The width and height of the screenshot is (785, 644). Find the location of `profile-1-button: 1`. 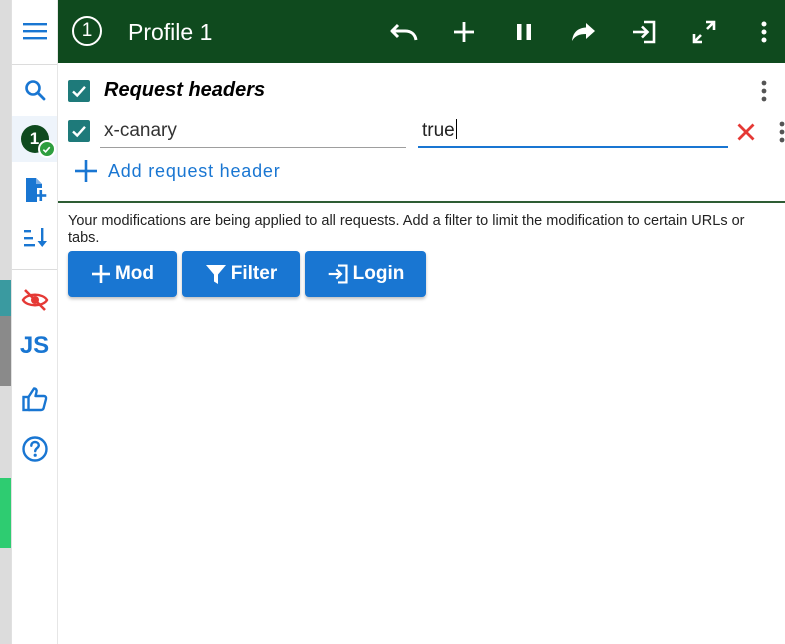

profile-1-button: 1 is located at coordinates (34, 139).